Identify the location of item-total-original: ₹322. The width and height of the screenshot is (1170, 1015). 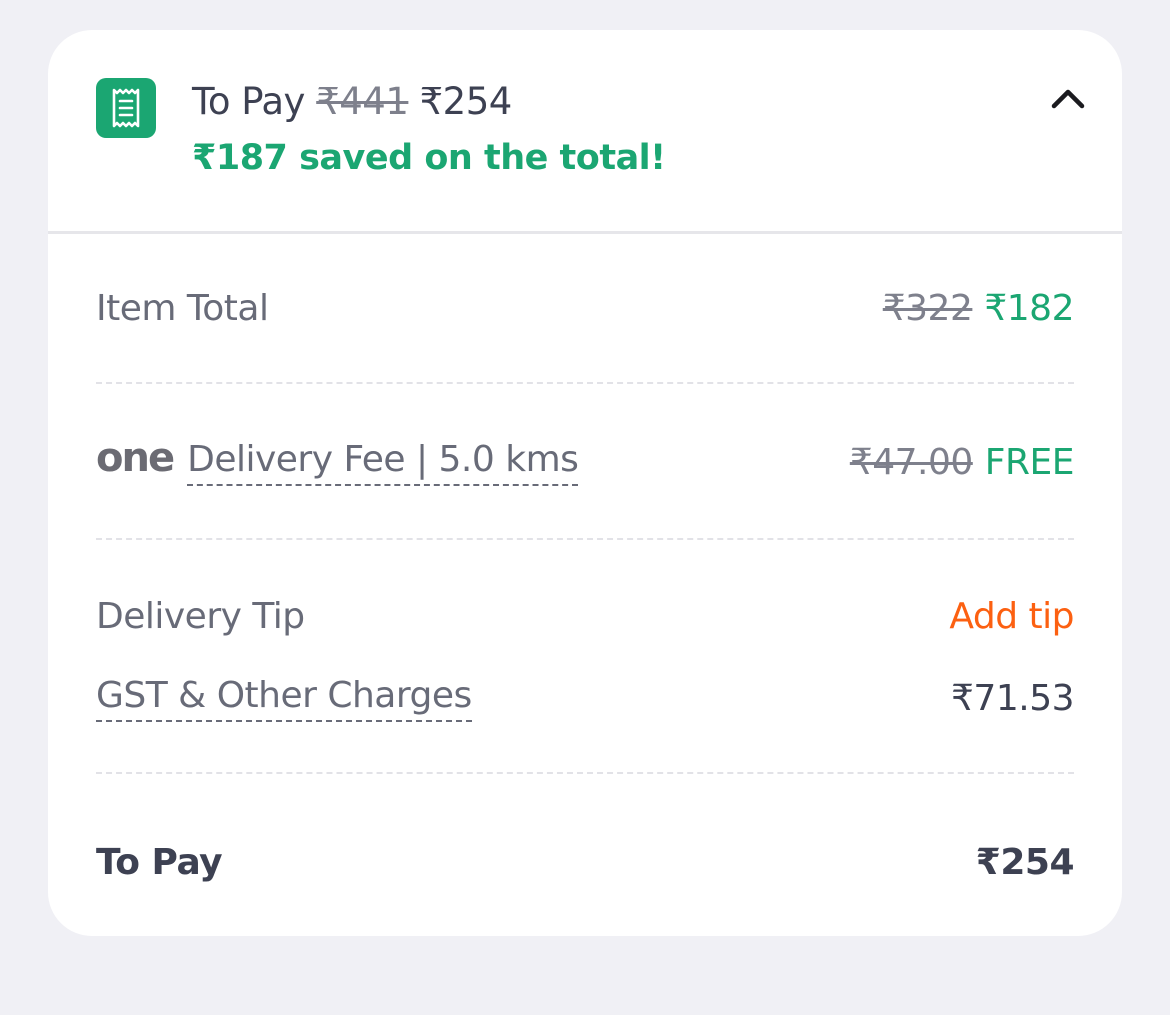
(927, 308).